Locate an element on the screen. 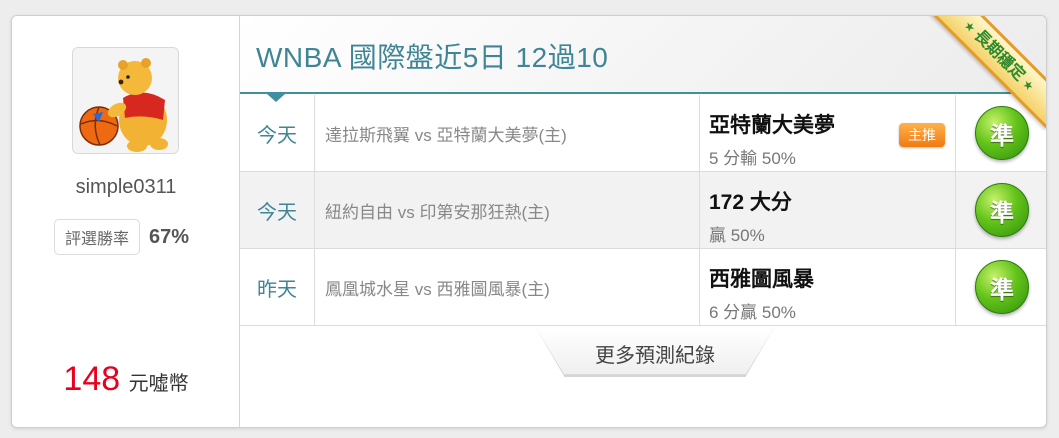  star-icon: ★ is located at coordinates (1028, 85).